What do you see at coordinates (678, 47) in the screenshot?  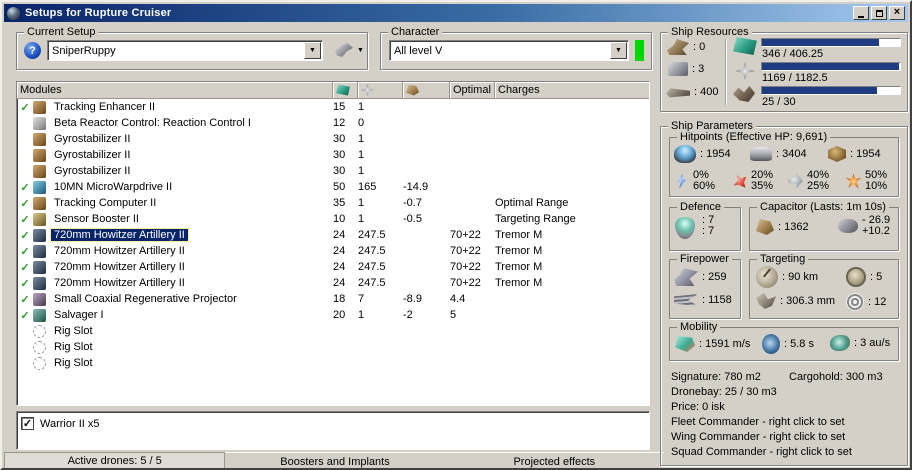 I see `turret-hardpoints-icon` at bounding box center [678, 47].